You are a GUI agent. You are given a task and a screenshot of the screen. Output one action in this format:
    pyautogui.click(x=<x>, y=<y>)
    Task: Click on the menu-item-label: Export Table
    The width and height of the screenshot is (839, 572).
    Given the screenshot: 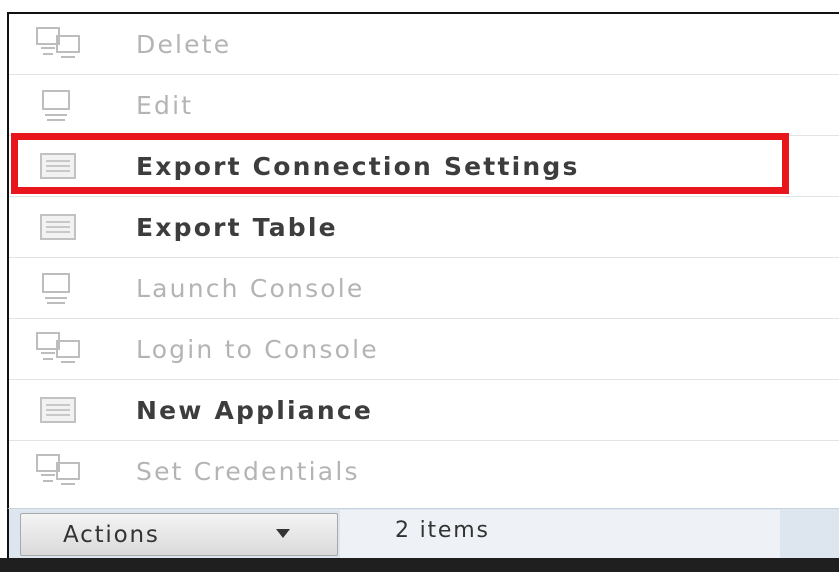 What is the action you would take?
    pyautogui.click(x=237, y=227)
    